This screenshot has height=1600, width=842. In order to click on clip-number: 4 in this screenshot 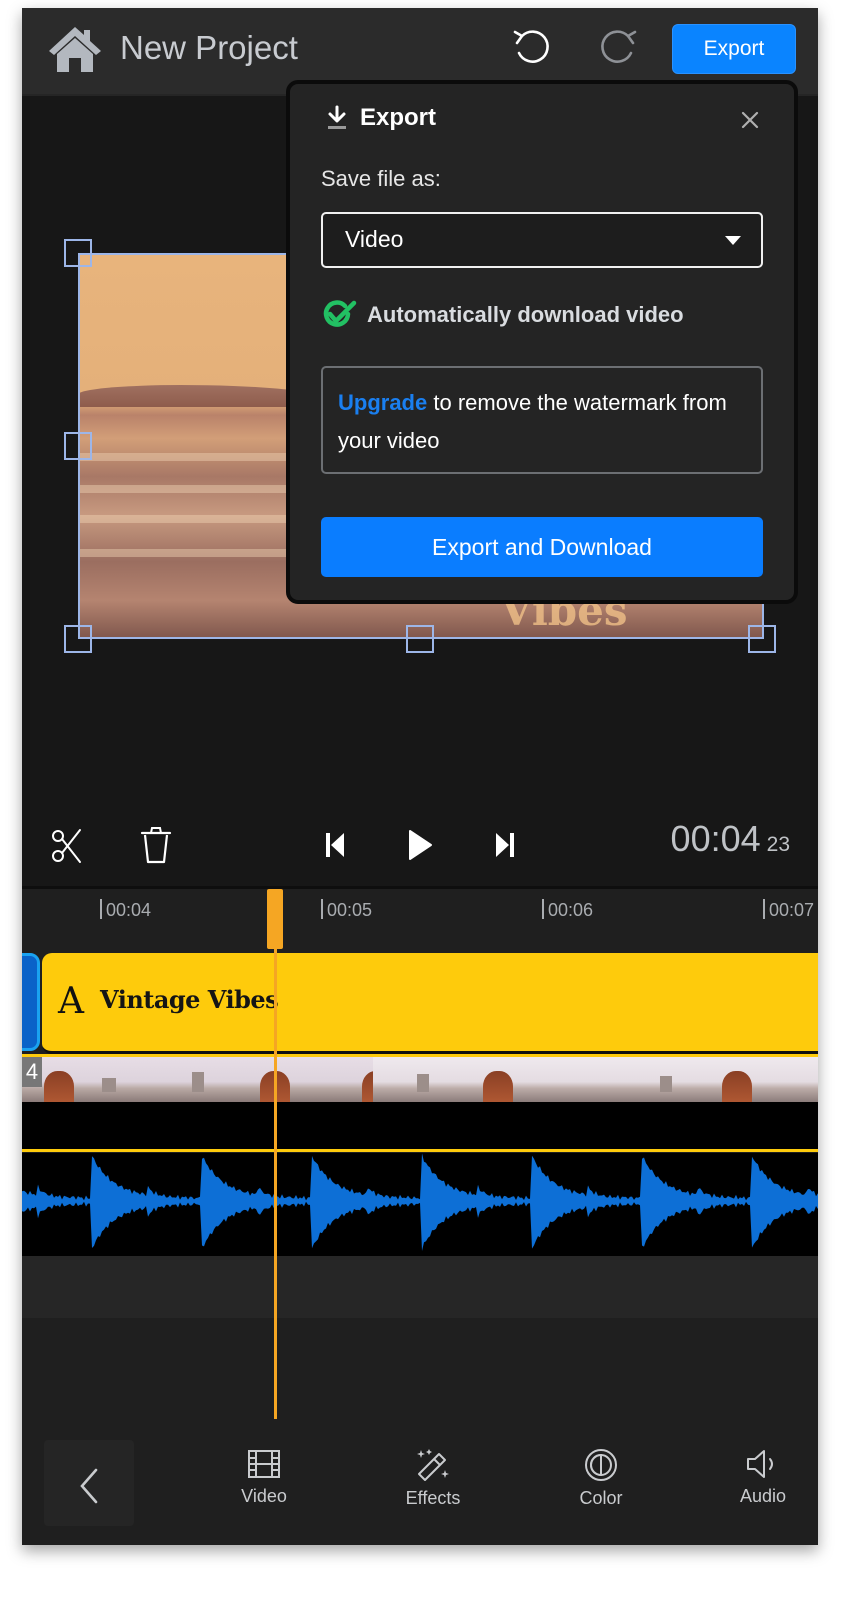, I will do `click(32, 1072)`.